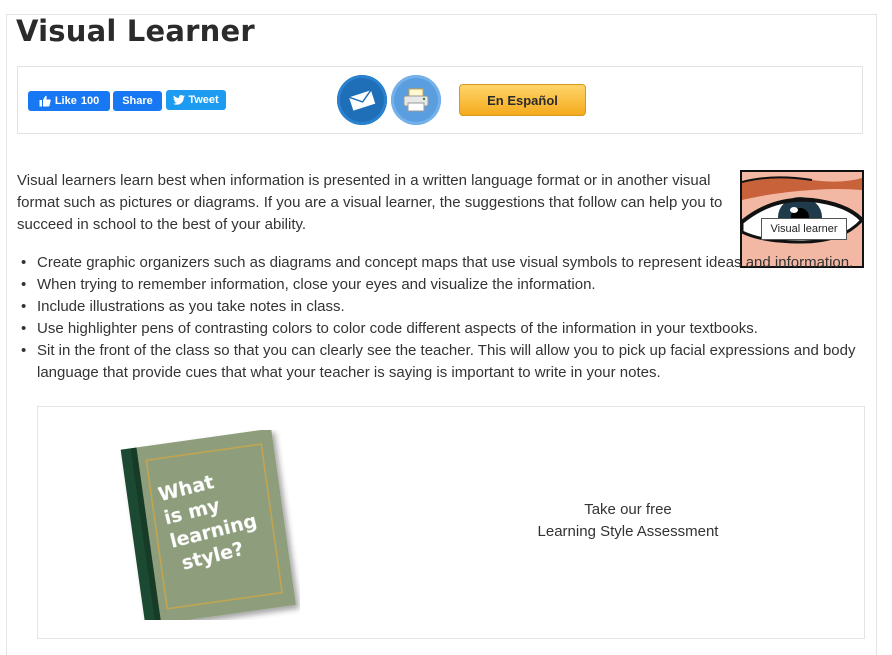  What do you see at coordinates (45, 101) in the screenshot?
I see `thumbs-up-icon` at bounding box center [45, 101].